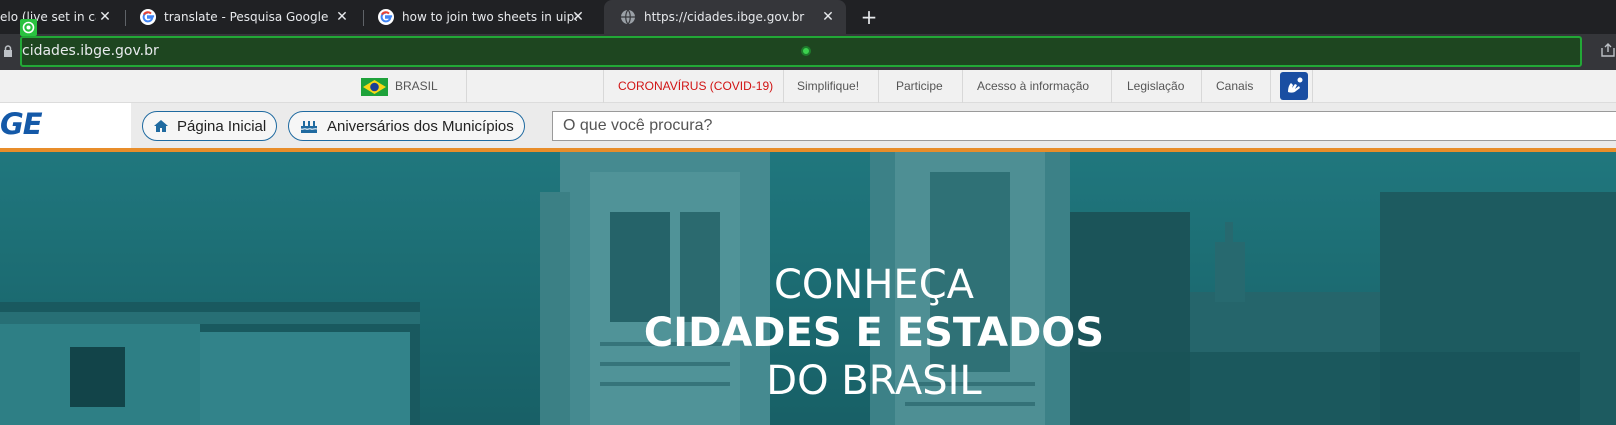 The width and height of the screenshot is (1616, 425). Describe the element at coordinates (1084, 126) in the screenshot. I see `search-input` at that location.